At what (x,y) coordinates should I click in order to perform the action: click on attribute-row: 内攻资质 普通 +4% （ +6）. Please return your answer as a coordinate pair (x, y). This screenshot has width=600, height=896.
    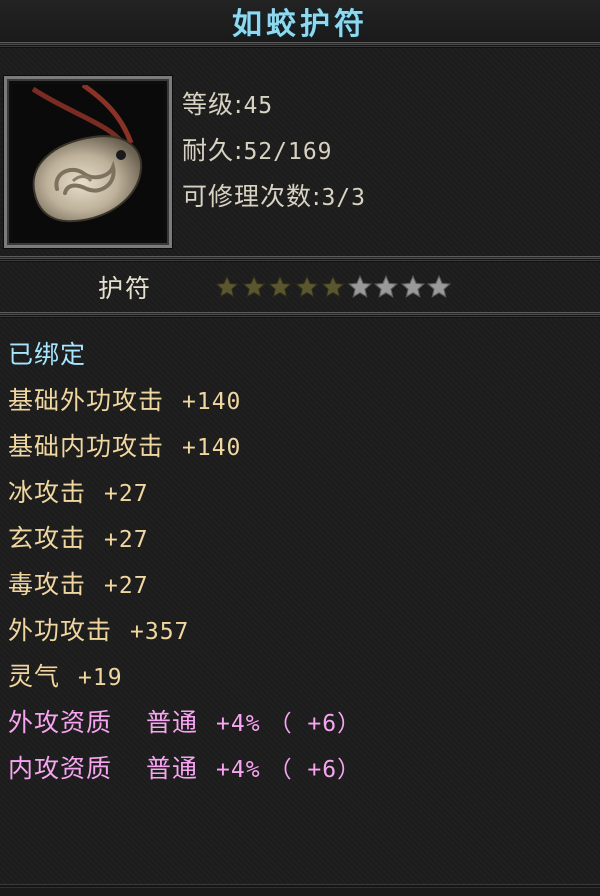
    Looking at the image, I should click on (304, 769).